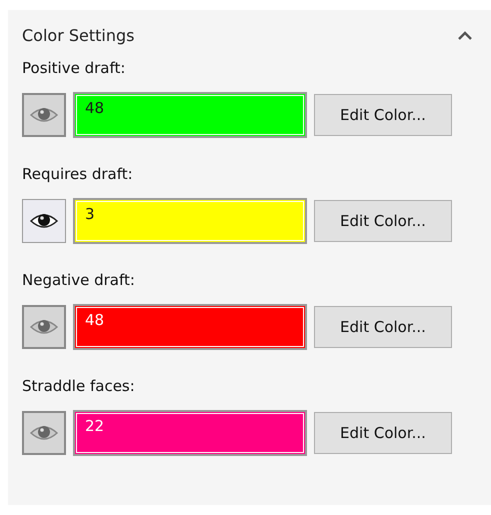 The image size is (491, 515). What do you see at coordinates (78, 174) in the screenshot?
I see `color-label: Requires draft:` at bounding box center [78, 174].